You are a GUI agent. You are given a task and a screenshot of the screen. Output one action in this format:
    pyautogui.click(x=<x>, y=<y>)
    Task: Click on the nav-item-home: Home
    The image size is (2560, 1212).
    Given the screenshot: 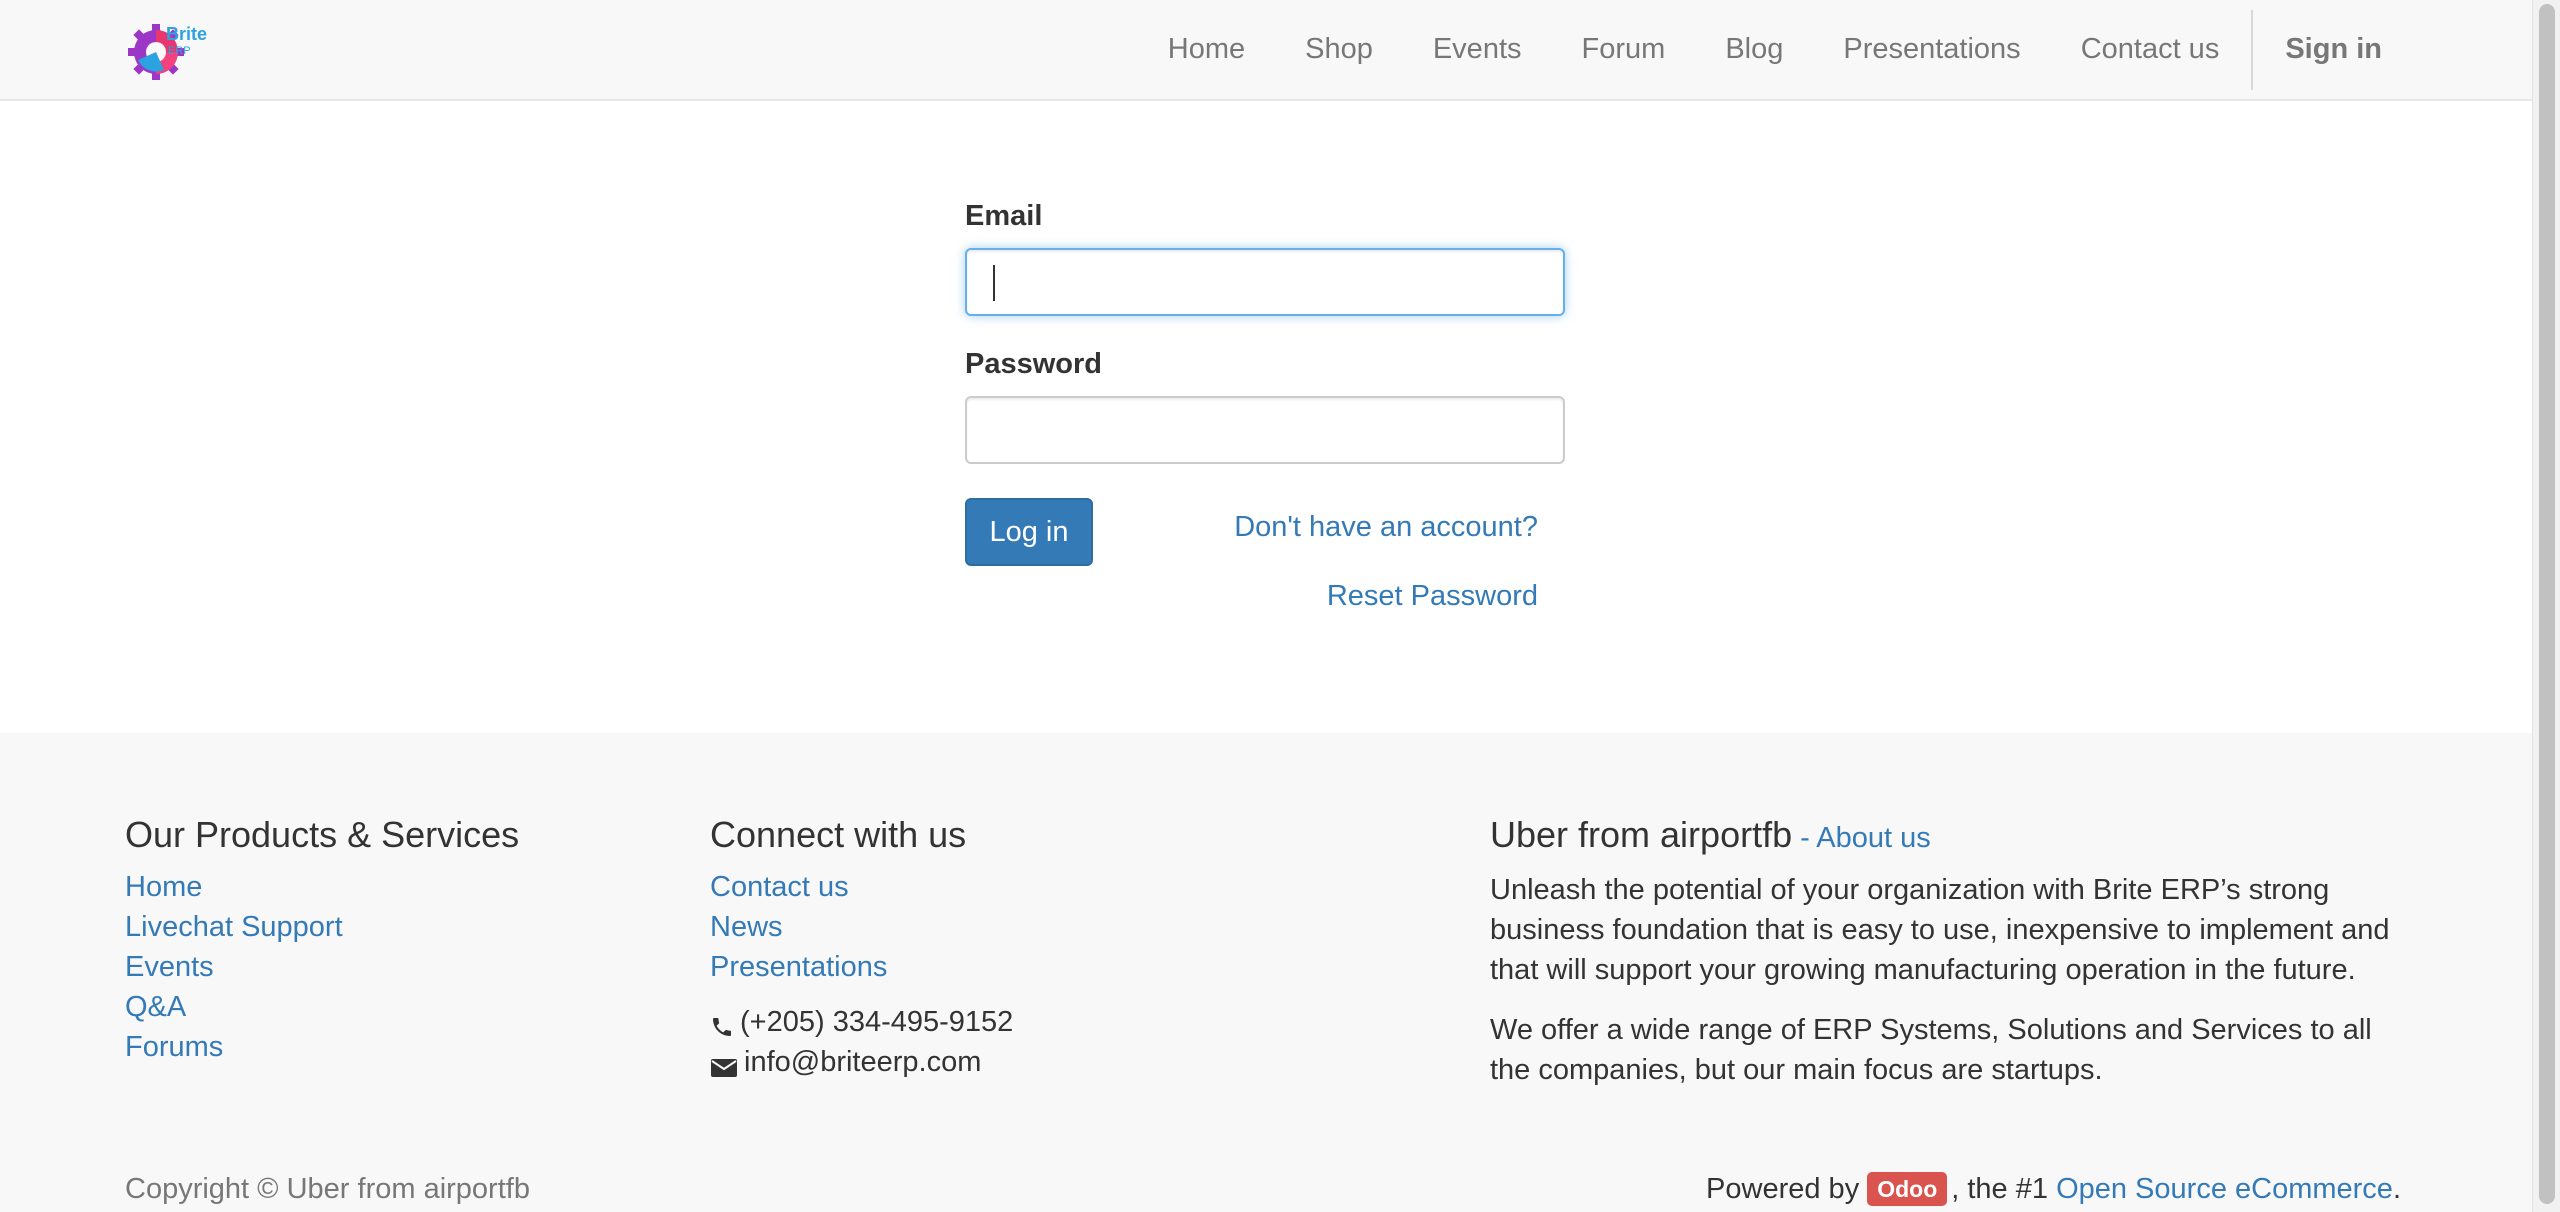 What is the action you would take?
    pyautogui.click(x=1206, y=49)
    